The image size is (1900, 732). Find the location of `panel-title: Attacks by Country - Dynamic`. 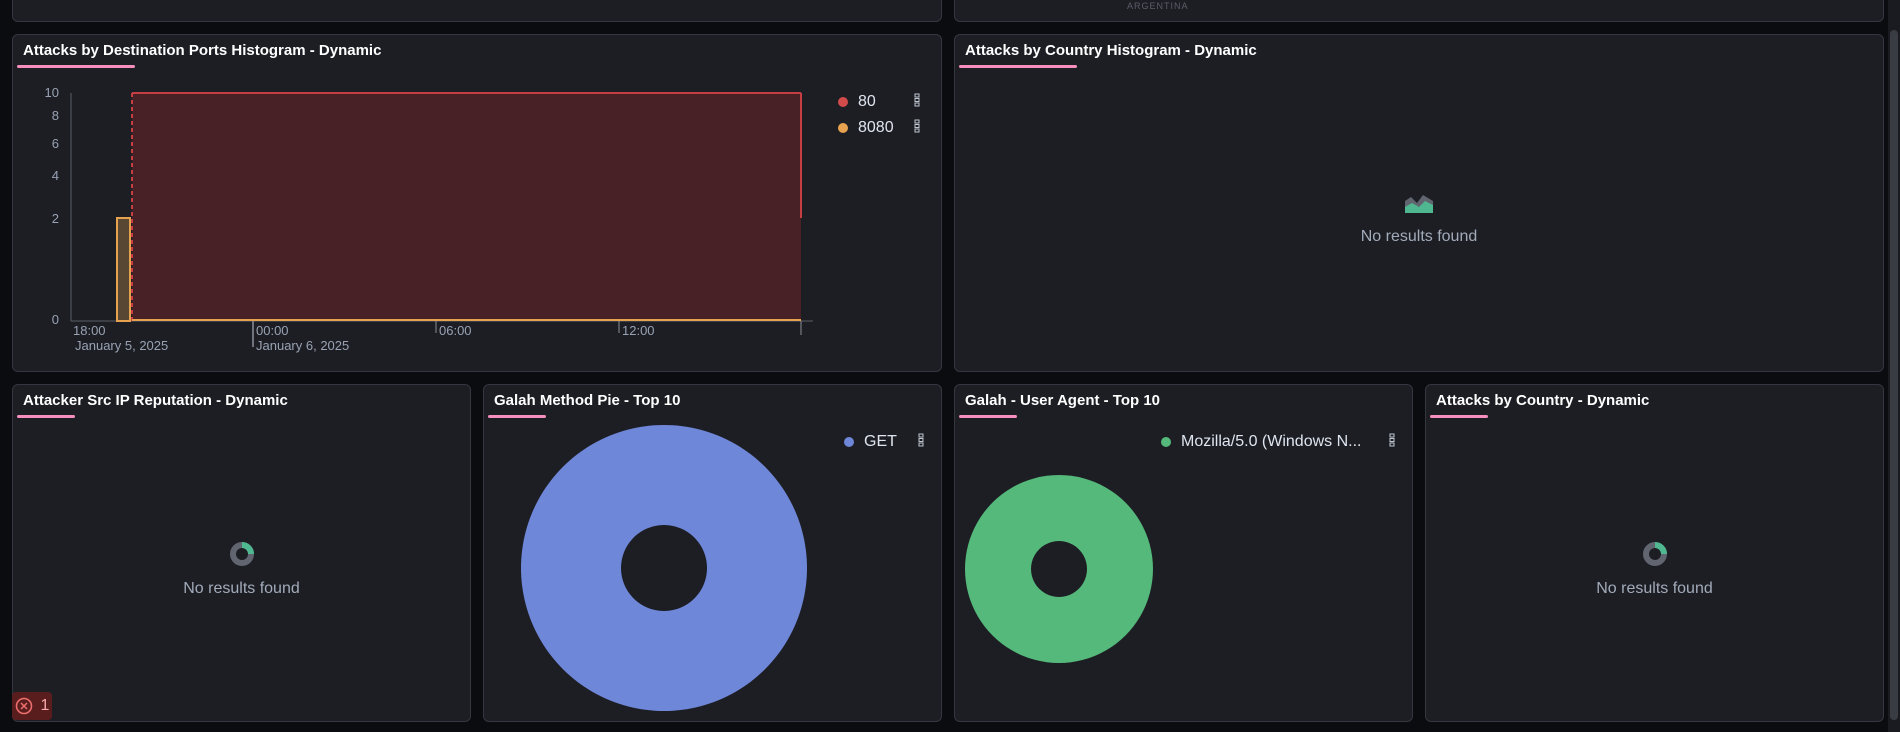

panel-title: Attacks by Country - Dynamic is located at coordinates (1543, 400).